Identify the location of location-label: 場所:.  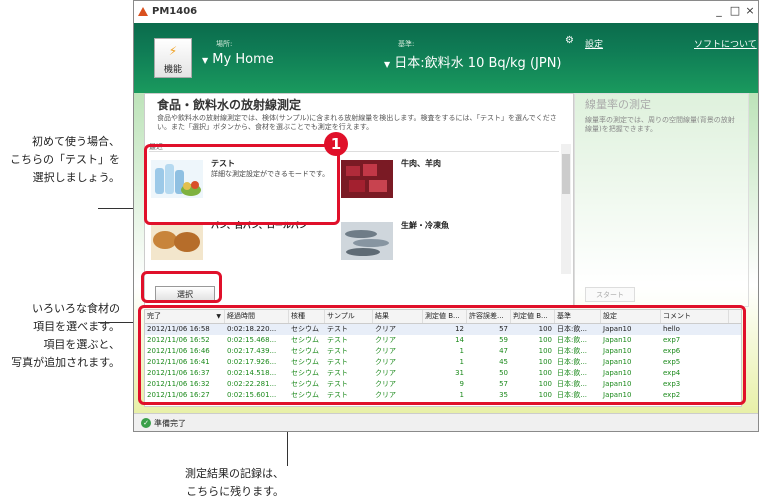
(224, 44).